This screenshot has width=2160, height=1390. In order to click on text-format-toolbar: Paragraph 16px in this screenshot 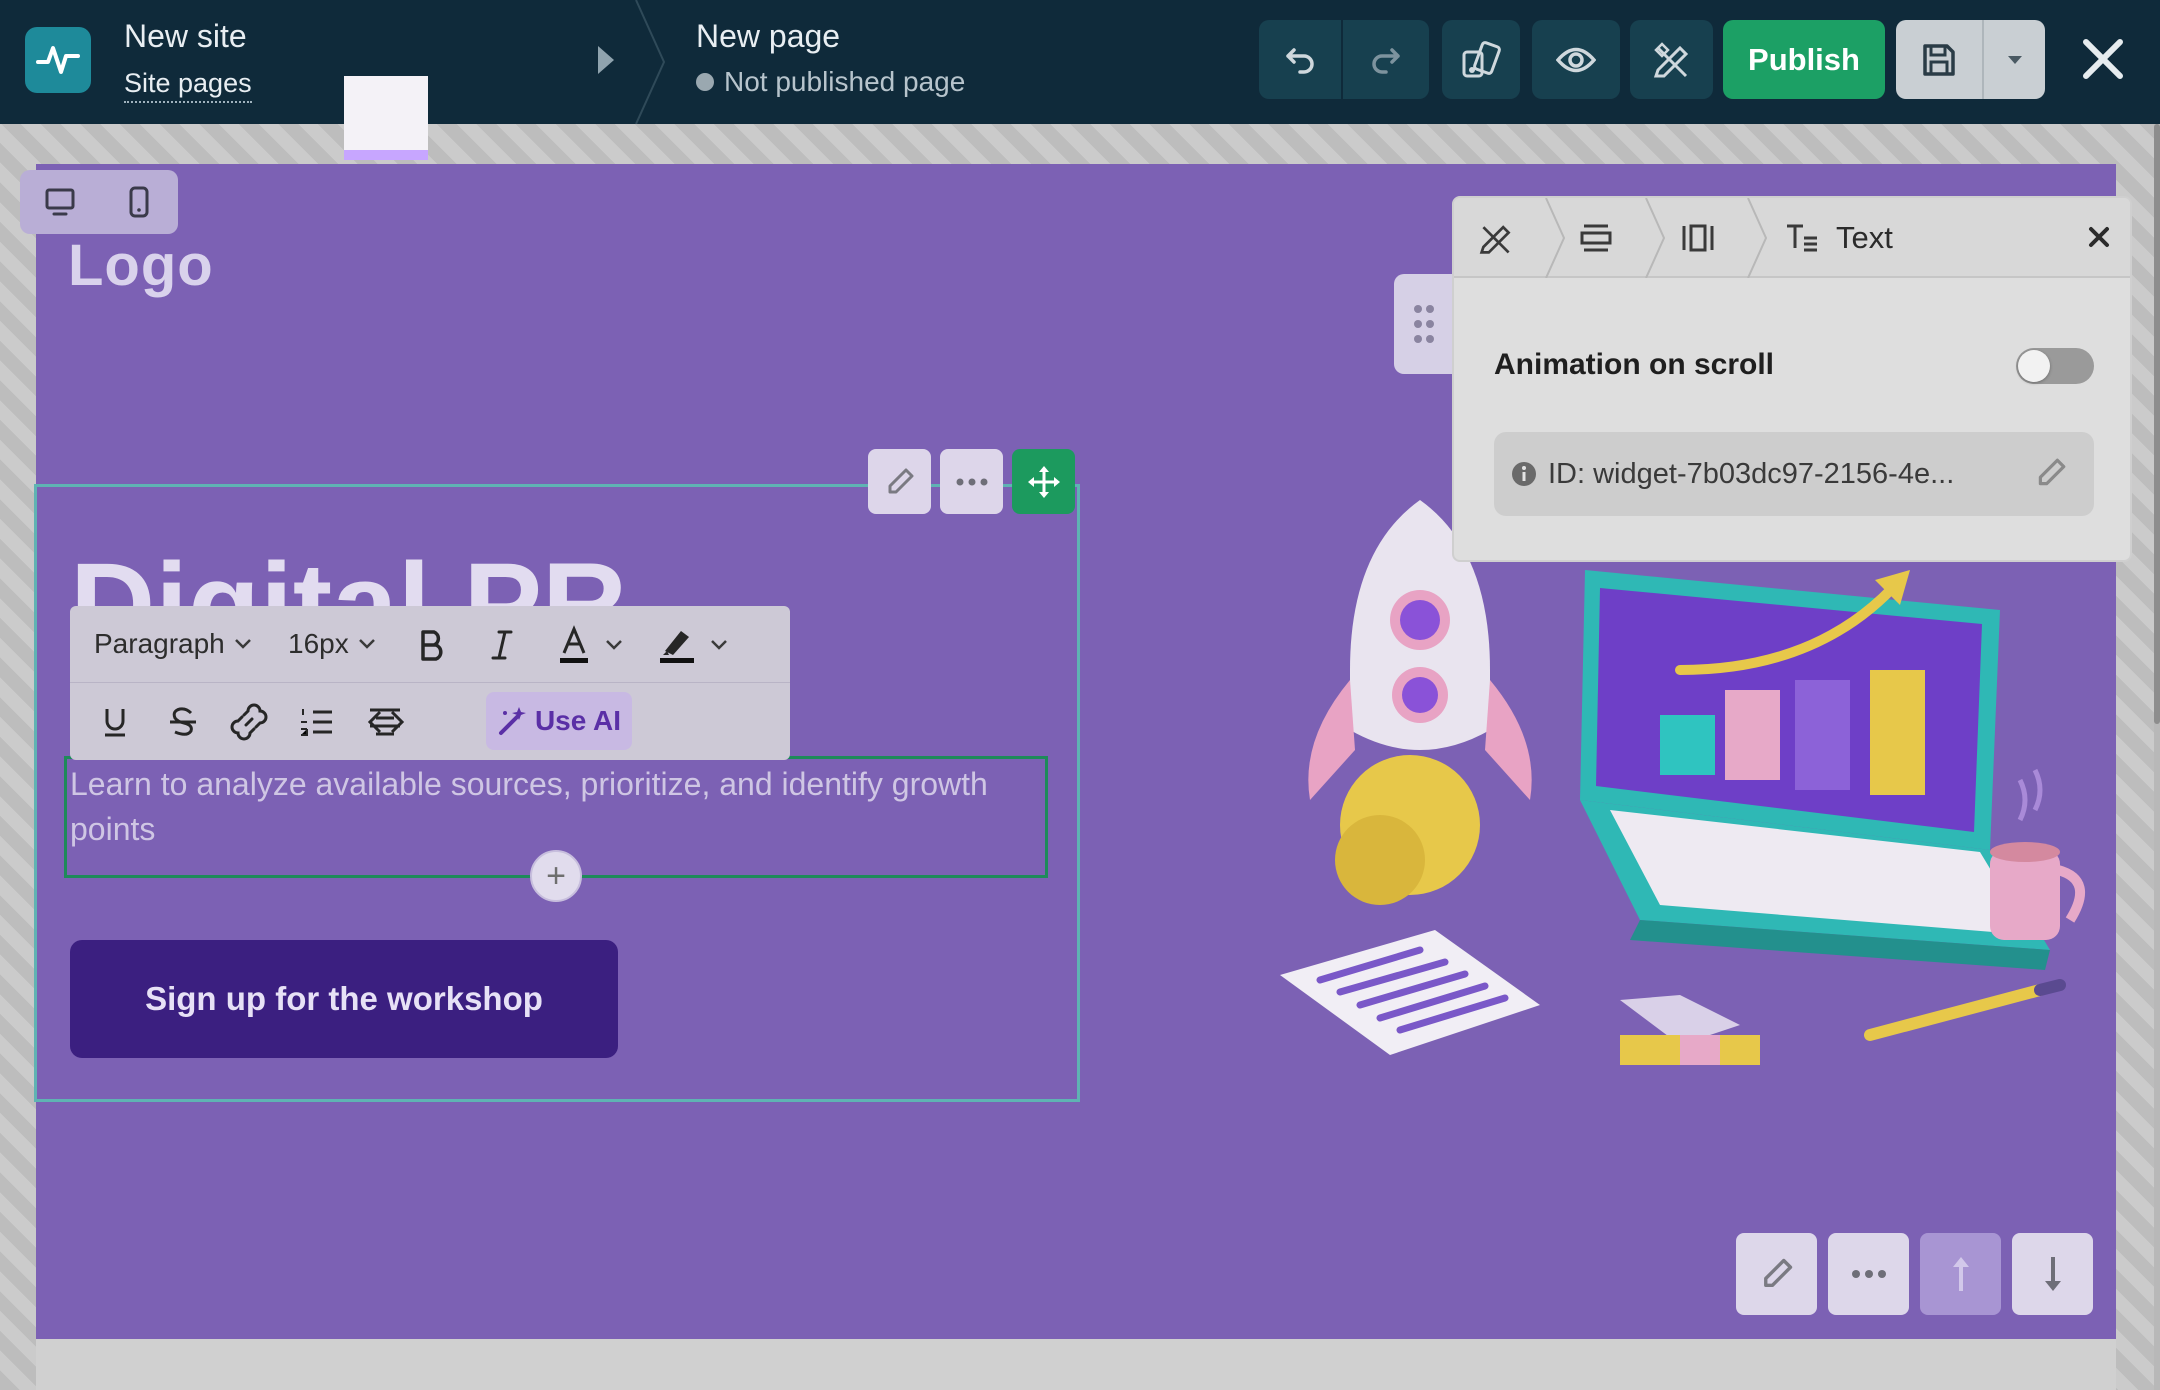, I will do `click(430, 683)`.